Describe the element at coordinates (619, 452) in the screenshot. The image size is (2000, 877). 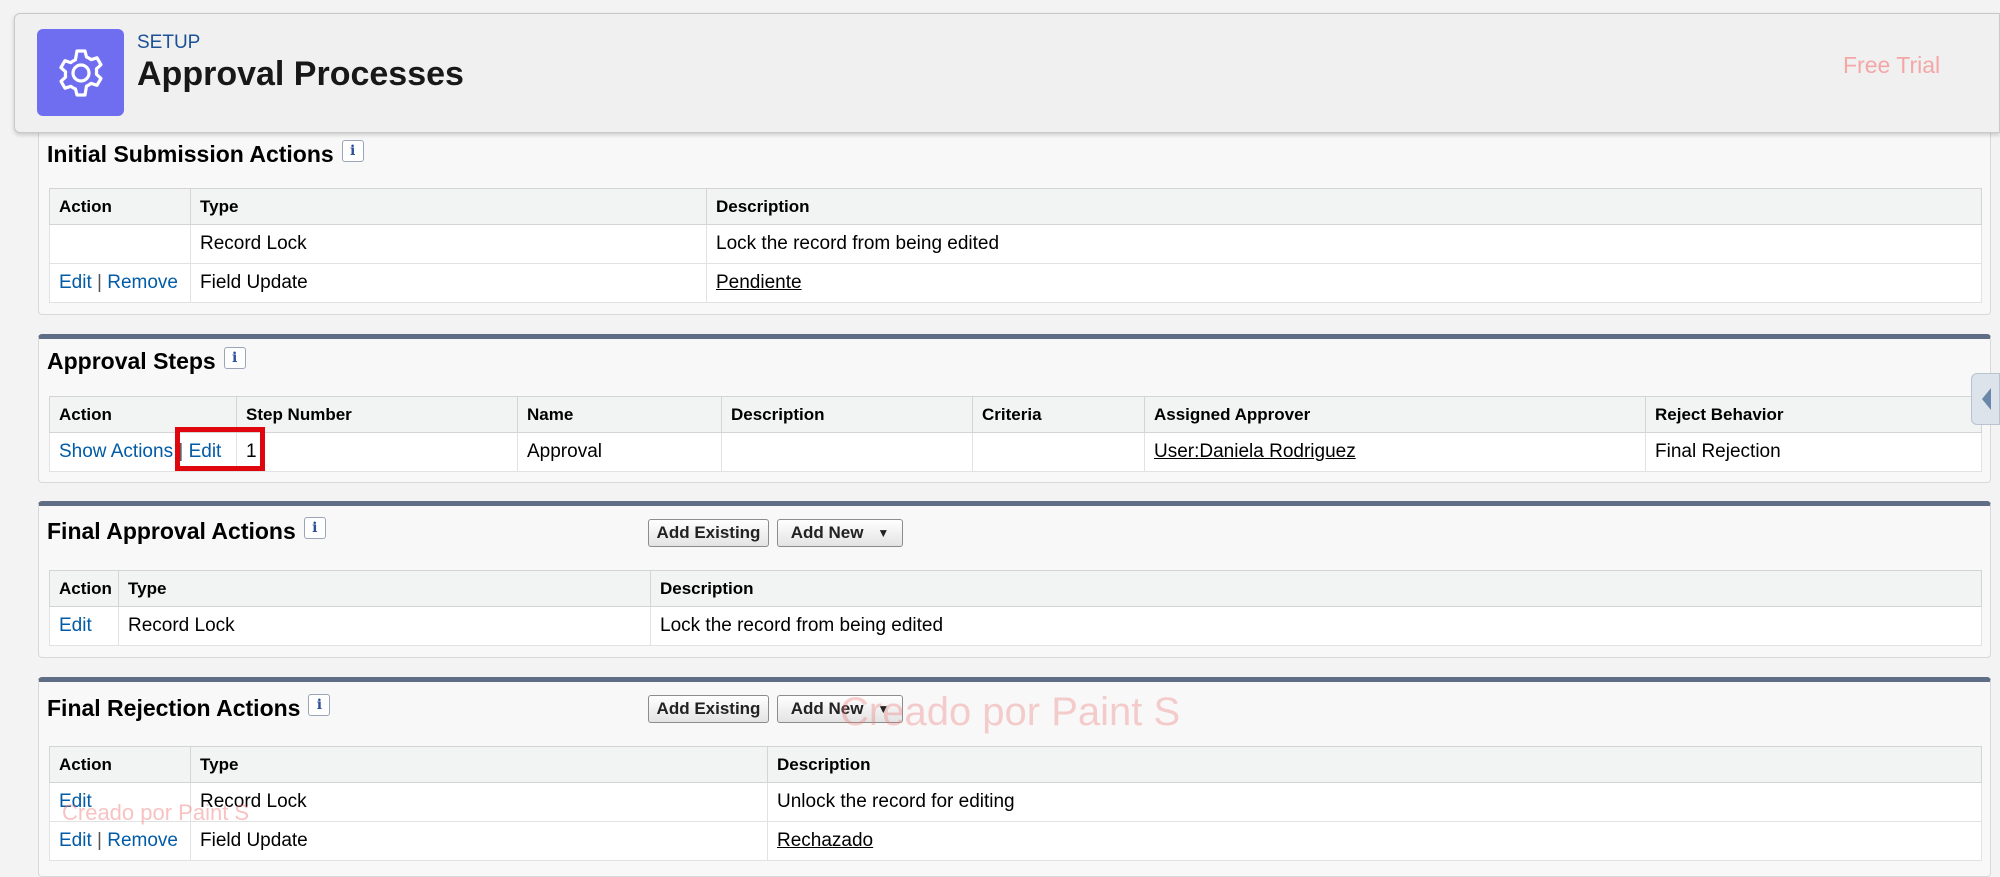
I see `name-cell: Approval` at that location.